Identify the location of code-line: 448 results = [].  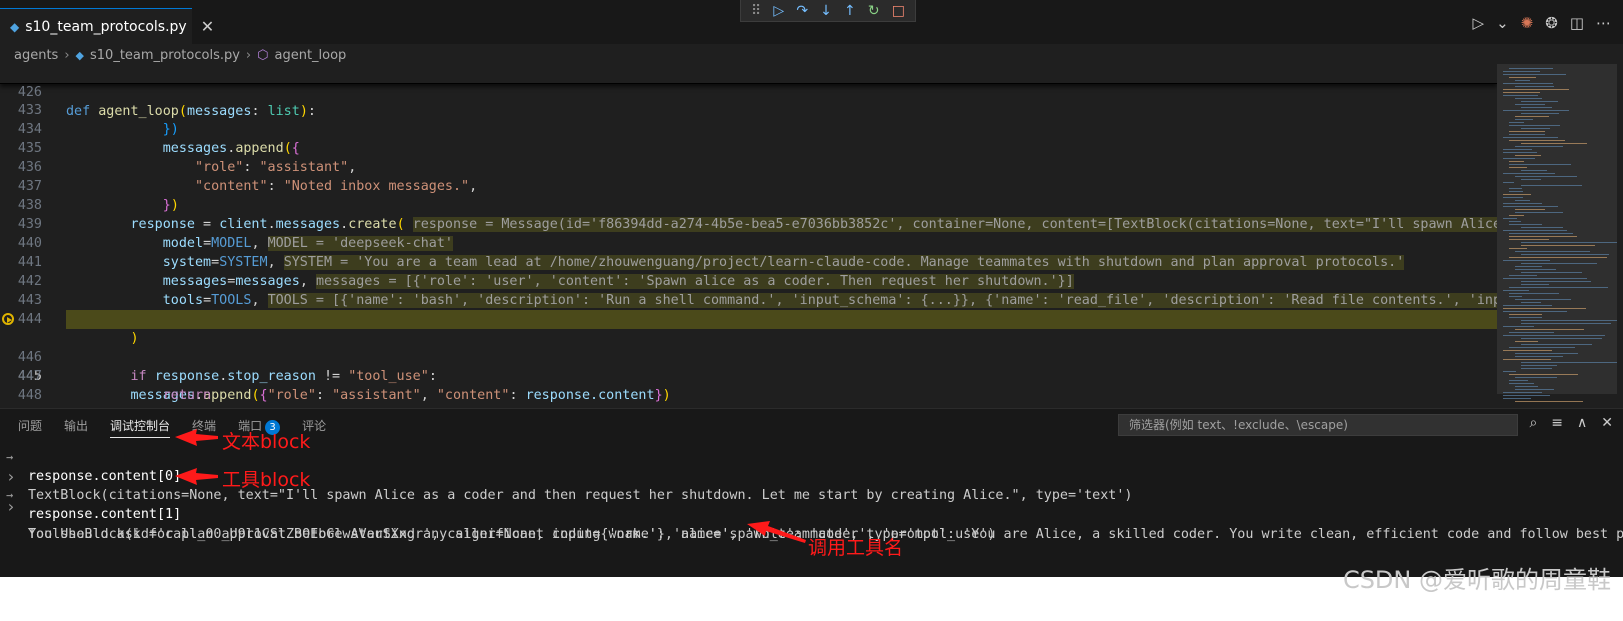
(748, 387).